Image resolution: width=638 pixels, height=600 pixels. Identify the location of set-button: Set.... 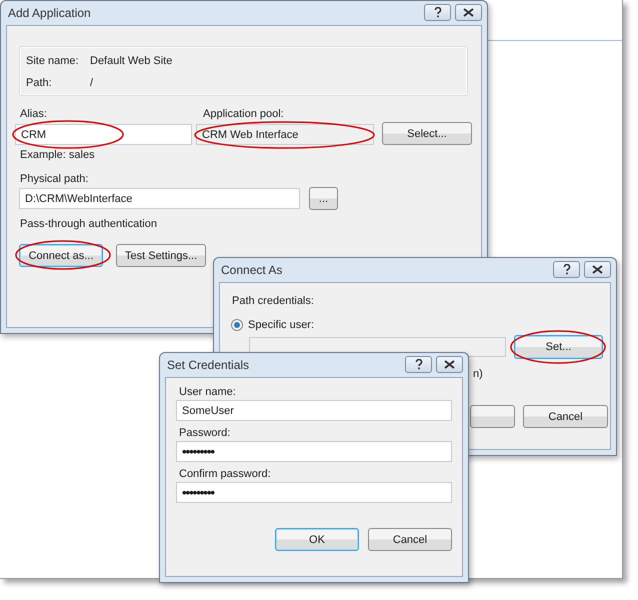
(558, 347).